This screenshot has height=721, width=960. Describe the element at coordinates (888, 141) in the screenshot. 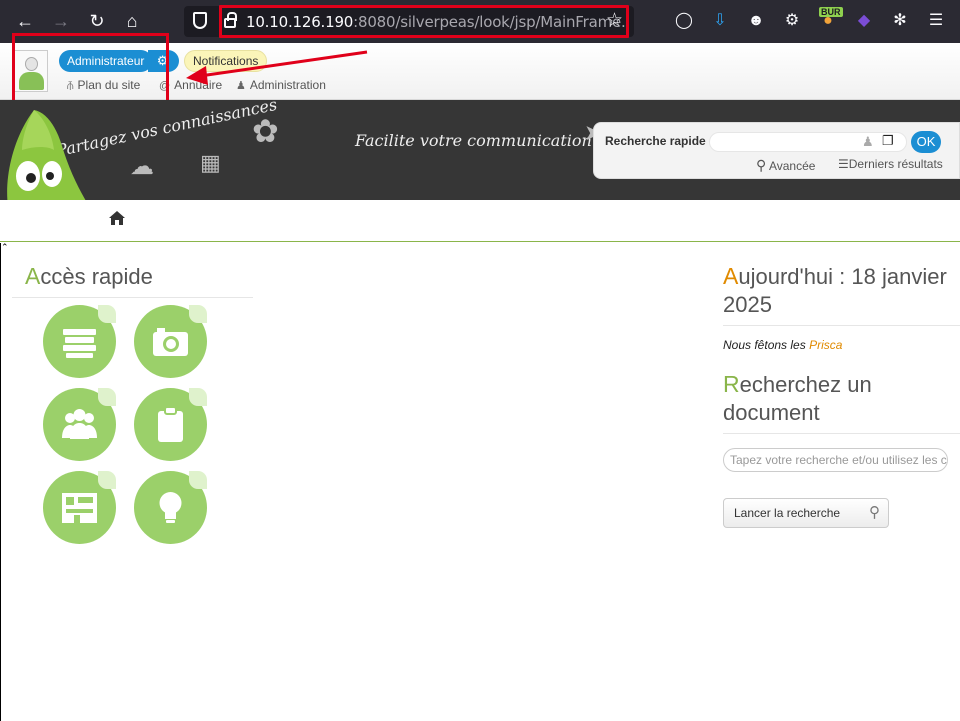

I see `documents-icon: ❐` at that location.